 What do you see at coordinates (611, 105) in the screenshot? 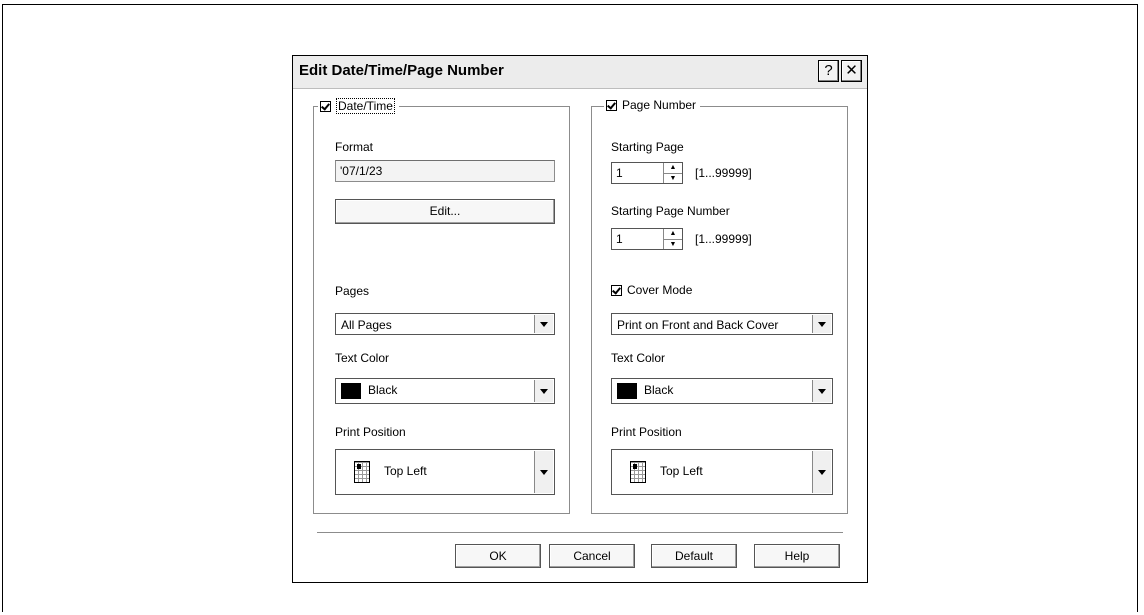
I see `page-number-checkbox` at bounding box center [611, 105].